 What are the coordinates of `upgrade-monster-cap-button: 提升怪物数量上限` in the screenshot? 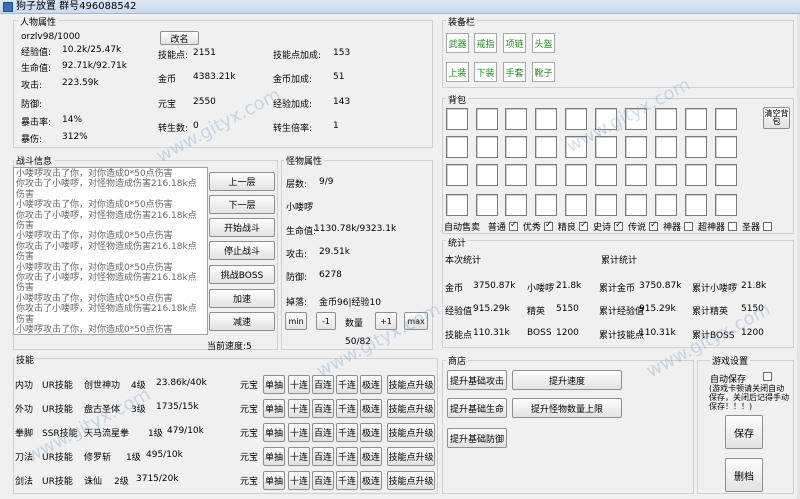 It's located at (567, 408).